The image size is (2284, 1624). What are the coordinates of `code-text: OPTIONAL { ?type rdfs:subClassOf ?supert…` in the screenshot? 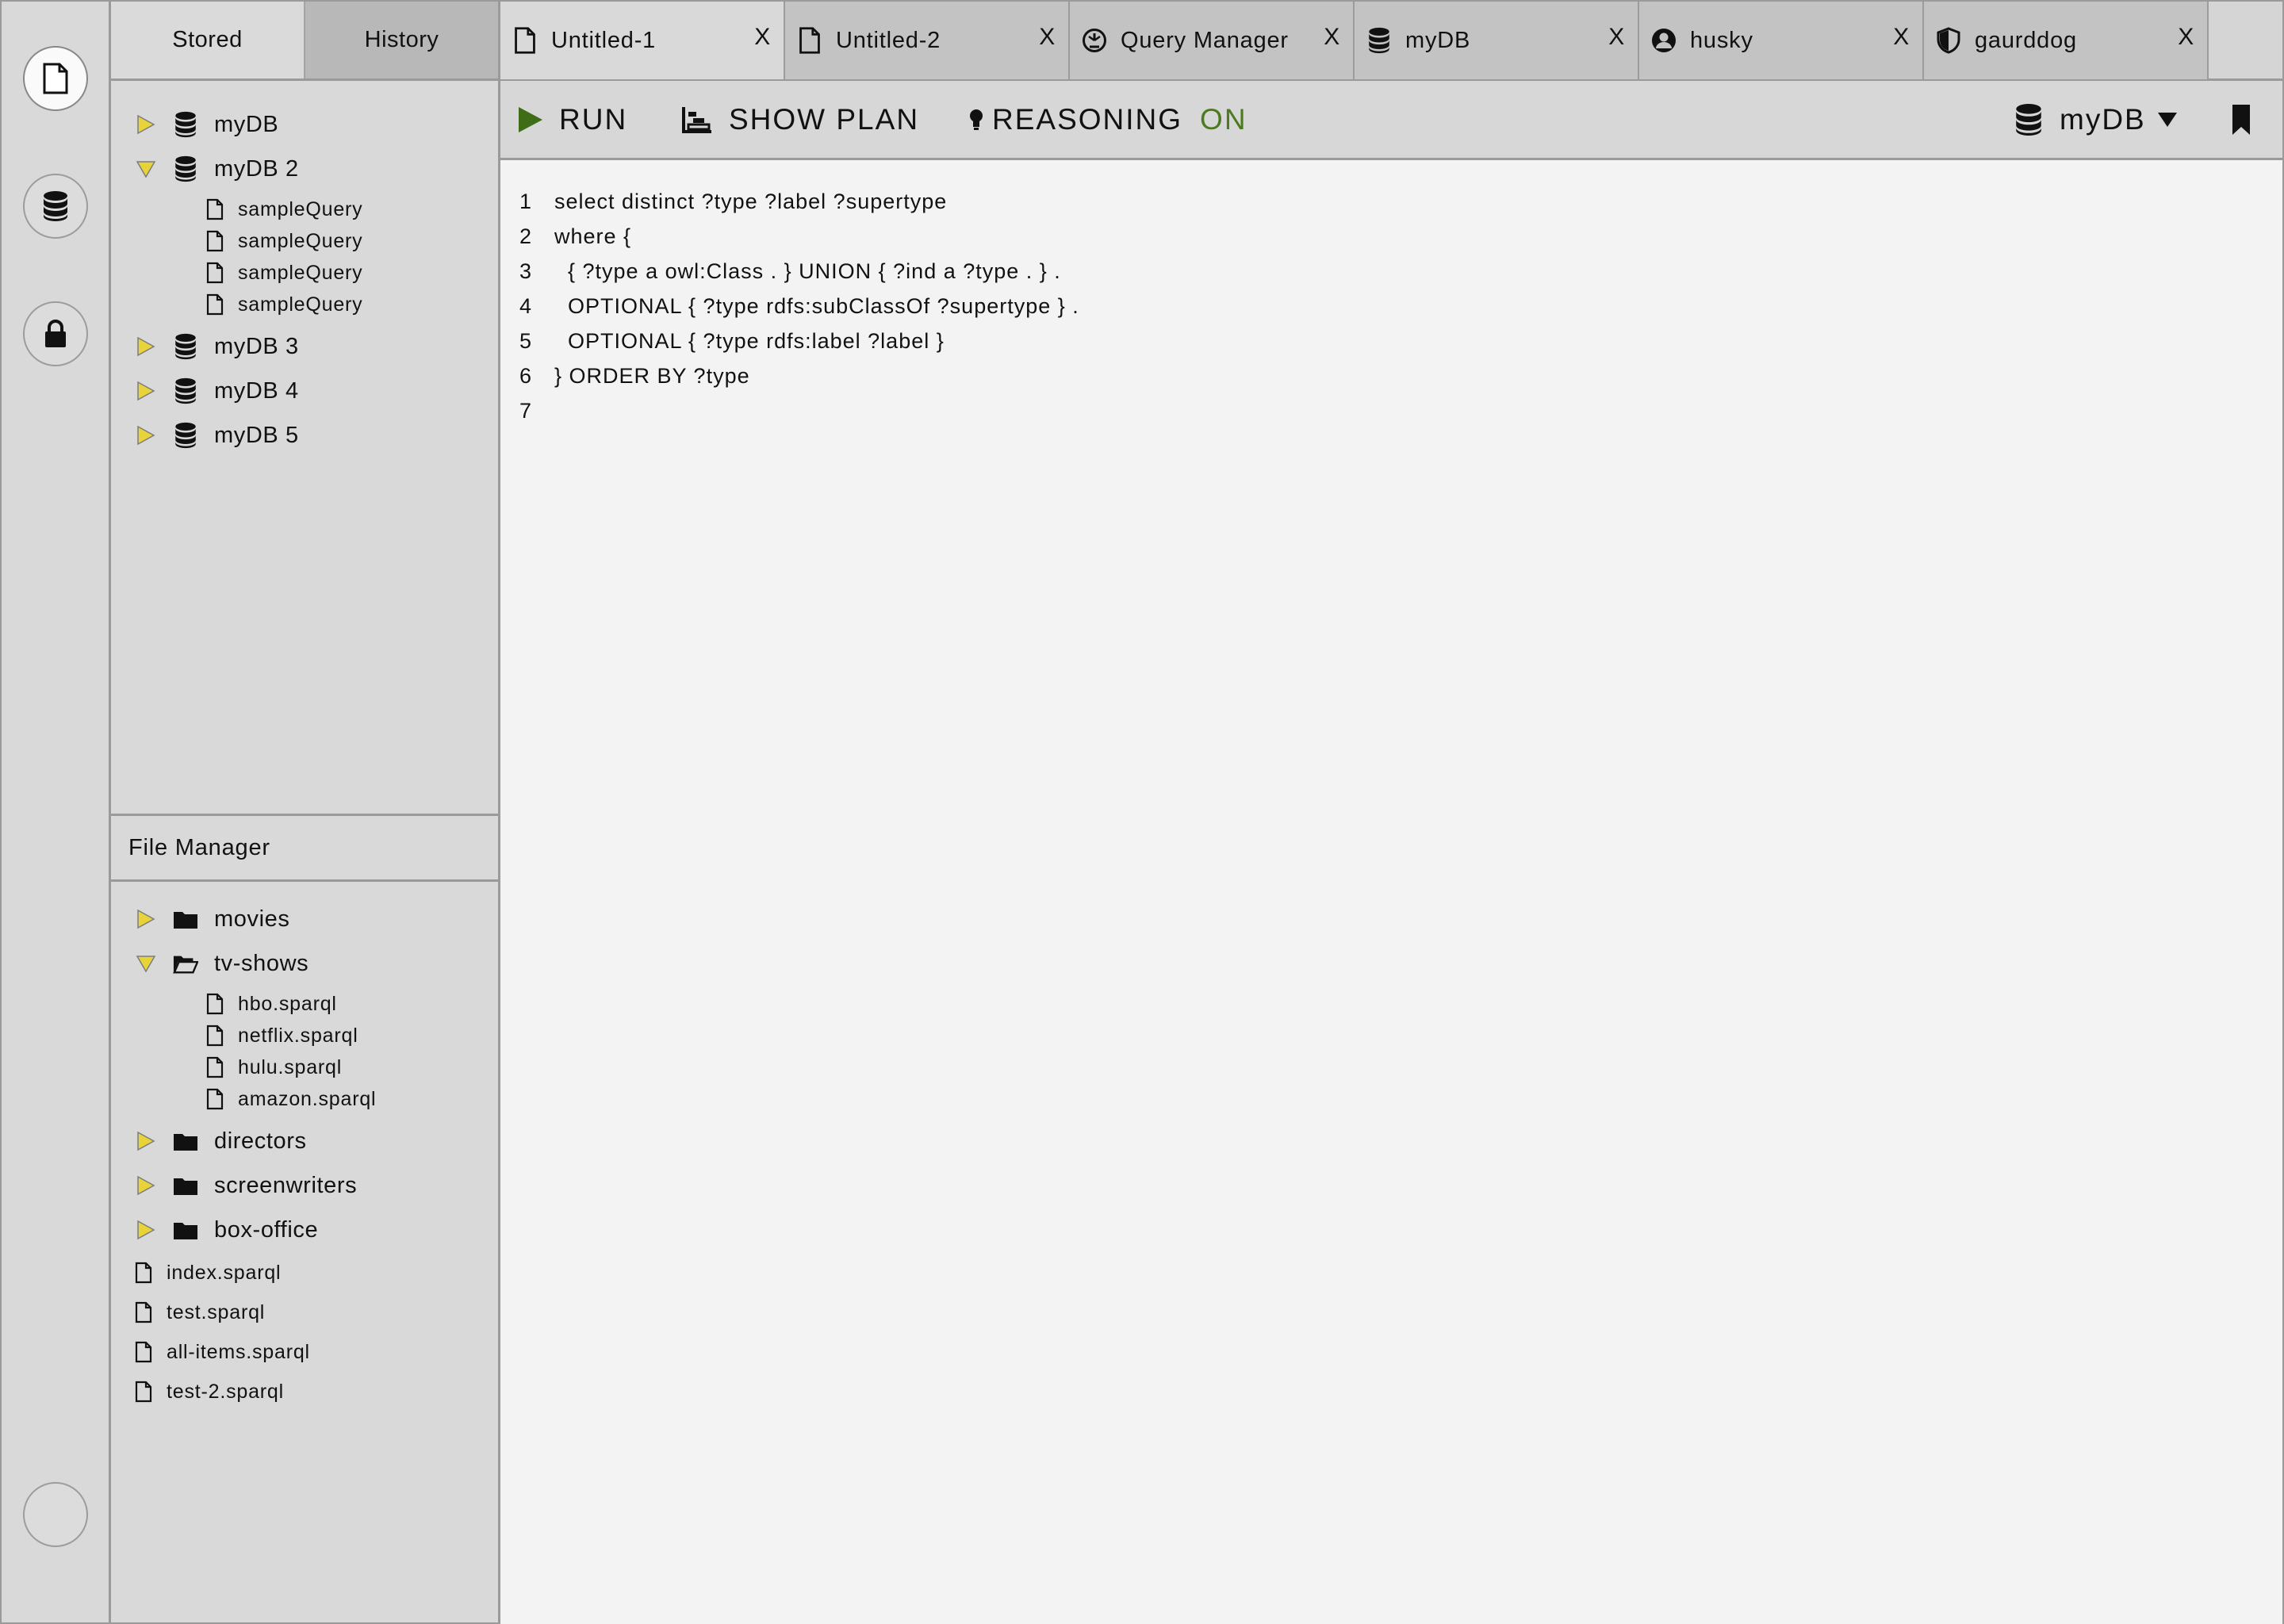 It's located at (816, 305).